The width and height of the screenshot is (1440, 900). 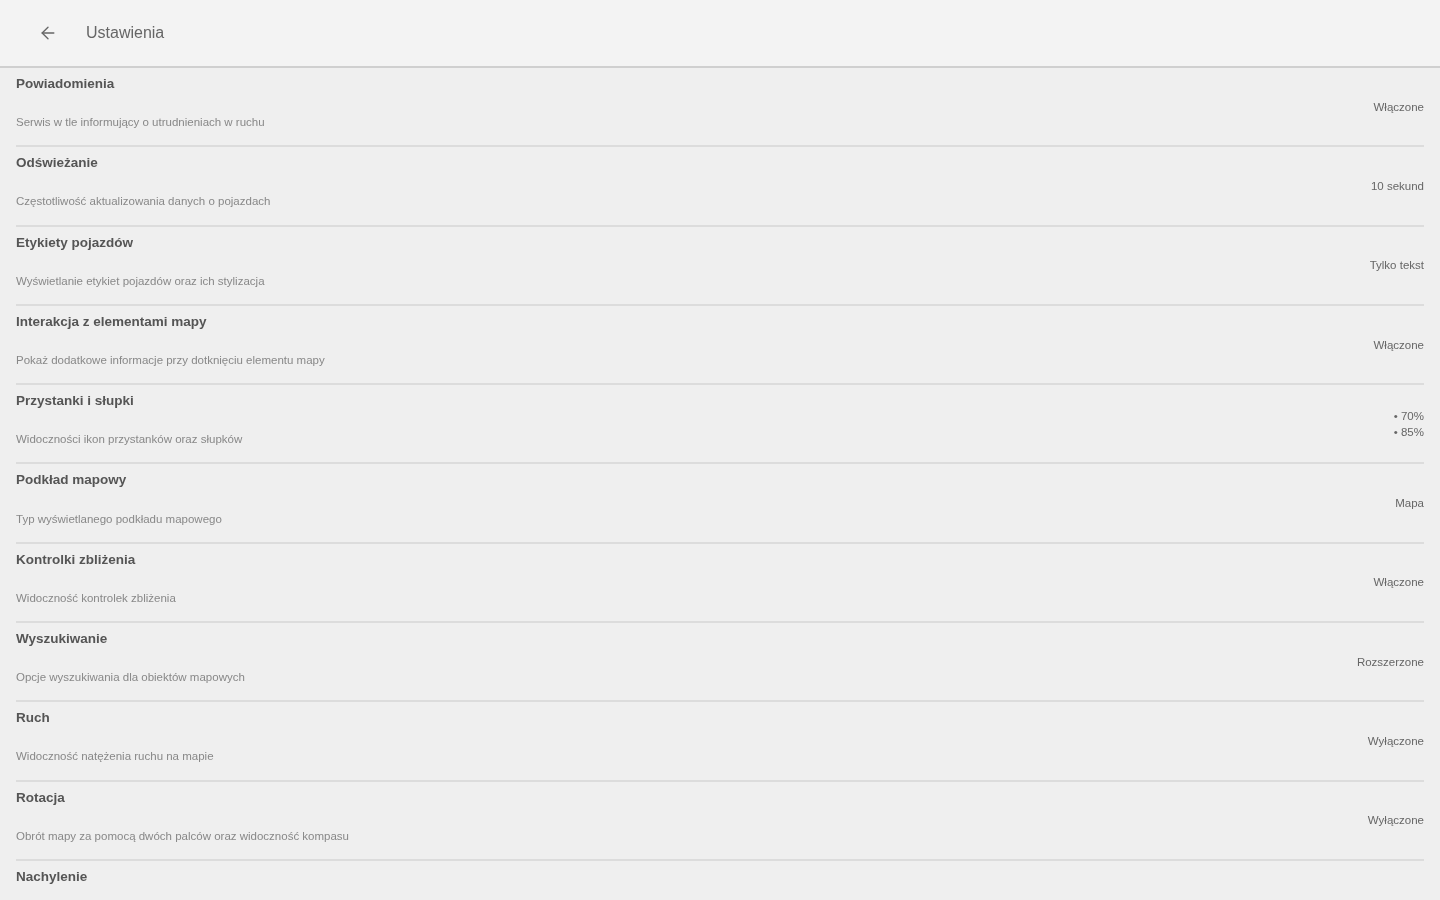 What do you see at coordinates (62, 639) in the screenshot?
I see `setting-title: Wyszukiwanie` at bounding box center [62, 639].